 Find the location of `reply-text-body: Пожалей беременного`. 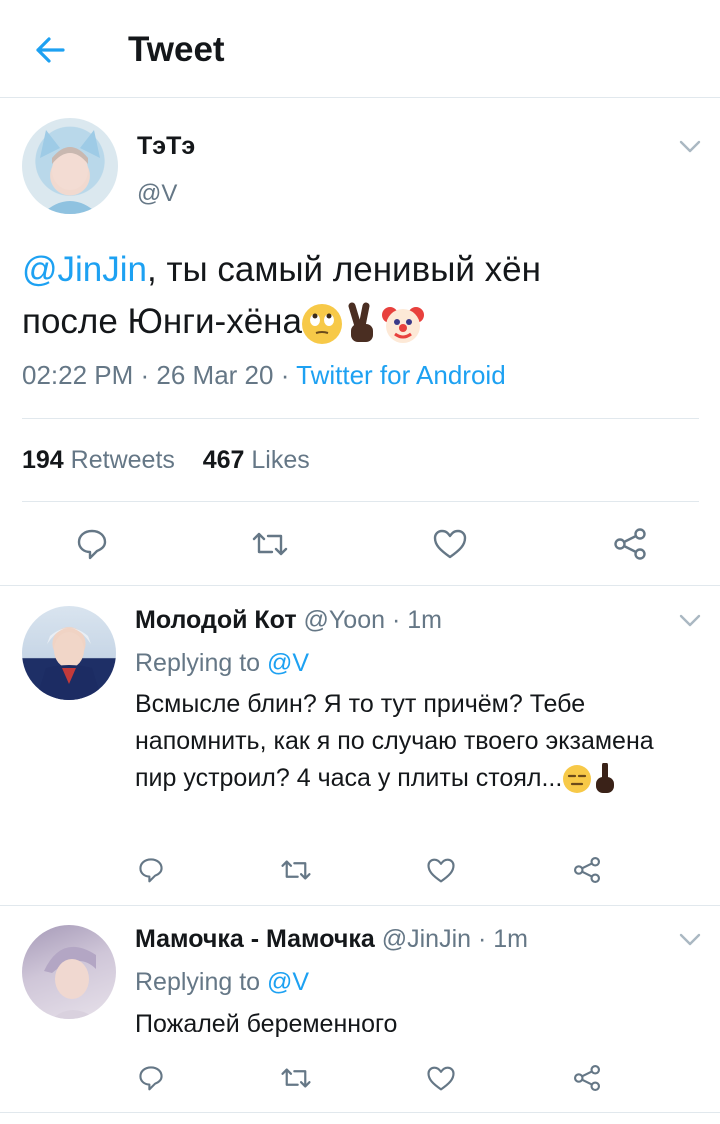

reply-text-body: Пожалей беременного is located at coordinates (266, 1024).